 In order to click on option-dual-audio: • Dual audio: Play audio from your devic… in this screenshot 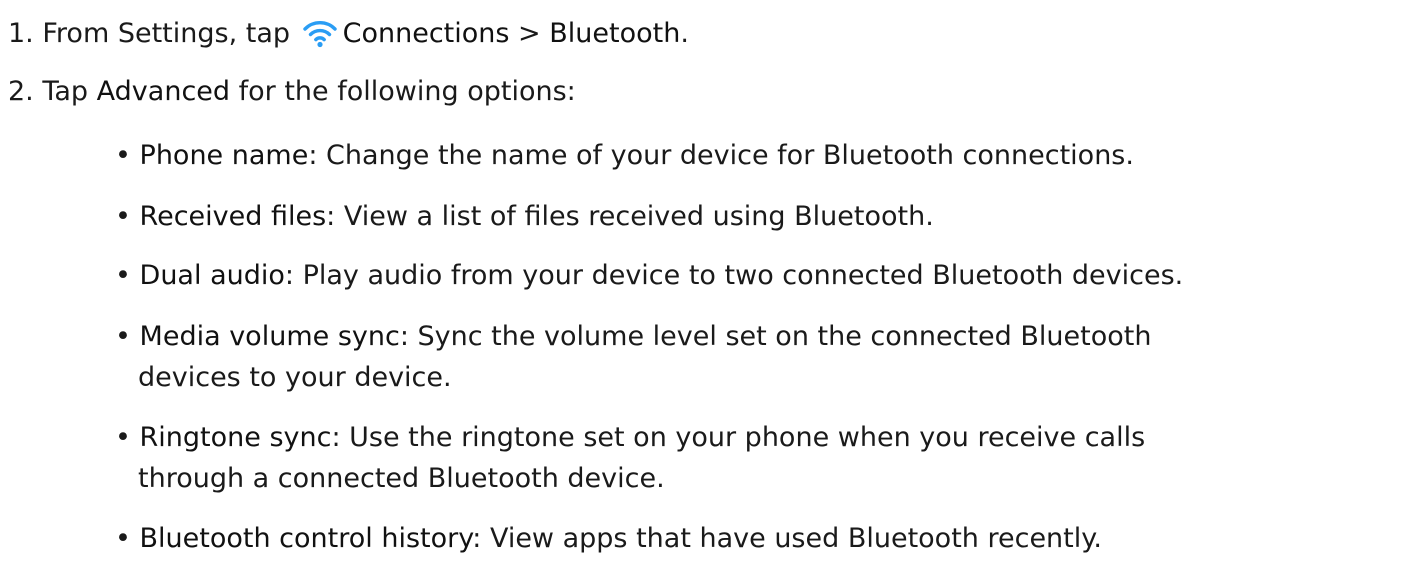, I will do `click(649, 276)`.